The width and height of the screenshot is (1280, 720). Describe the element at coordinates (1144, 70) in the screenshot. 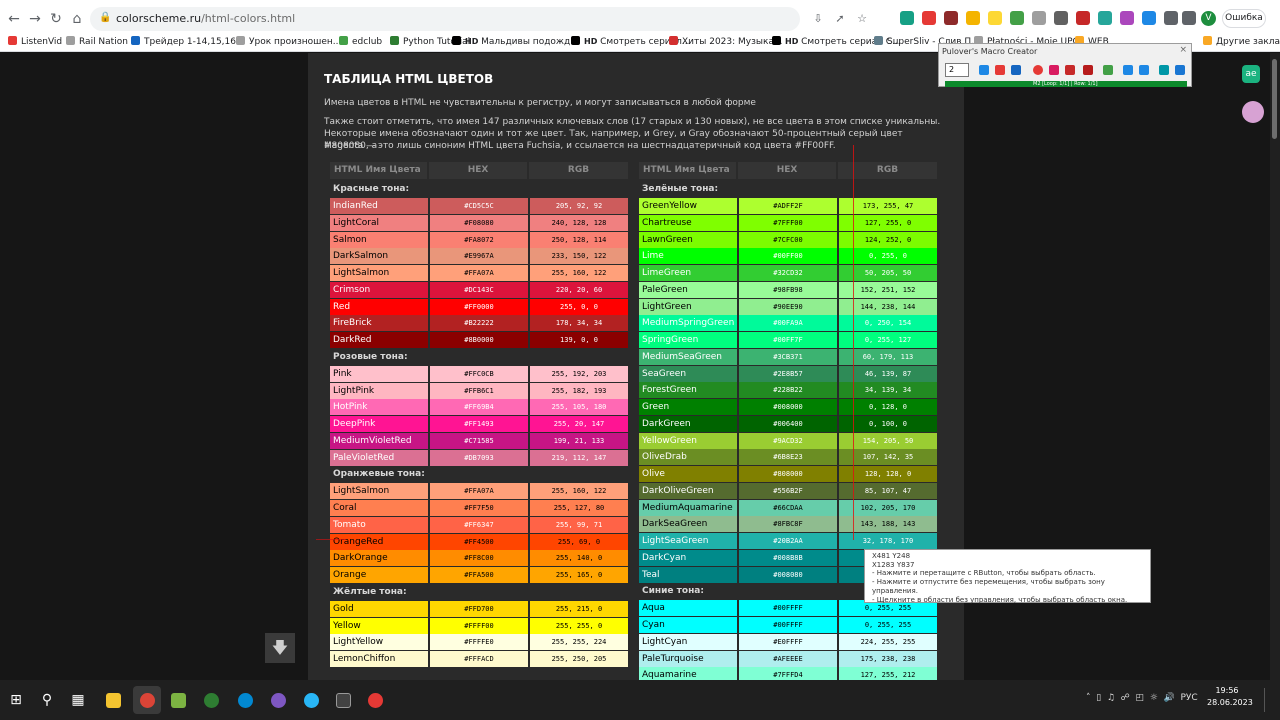

I see `next-icon` at that location.